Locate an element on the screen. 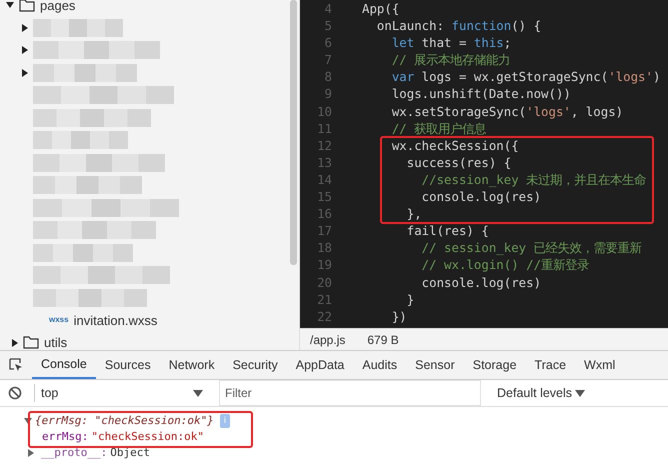 The width and height of the screenshot is (668, 471). devtools-tab: Sensor is located at coordinates (435, 365).